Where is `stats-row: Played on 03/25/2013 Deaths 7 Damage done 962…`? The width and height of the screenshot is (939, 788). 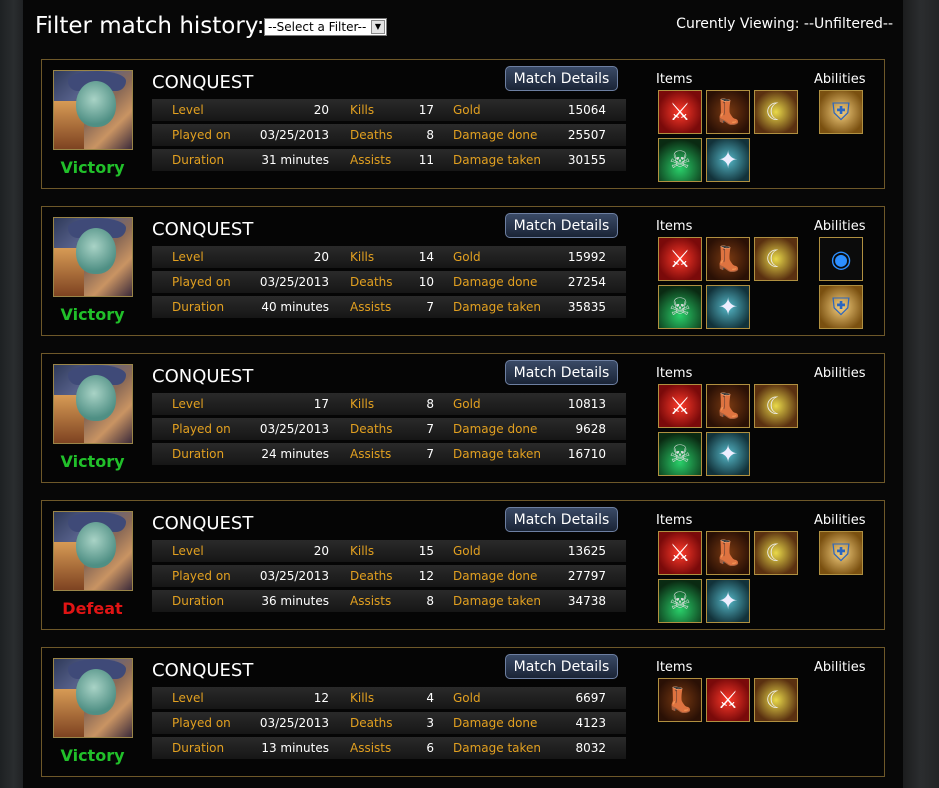 stats-row: Played on 03/25/2013 Deaths 7 Damage done 962… is located at coordinates (389, 429).